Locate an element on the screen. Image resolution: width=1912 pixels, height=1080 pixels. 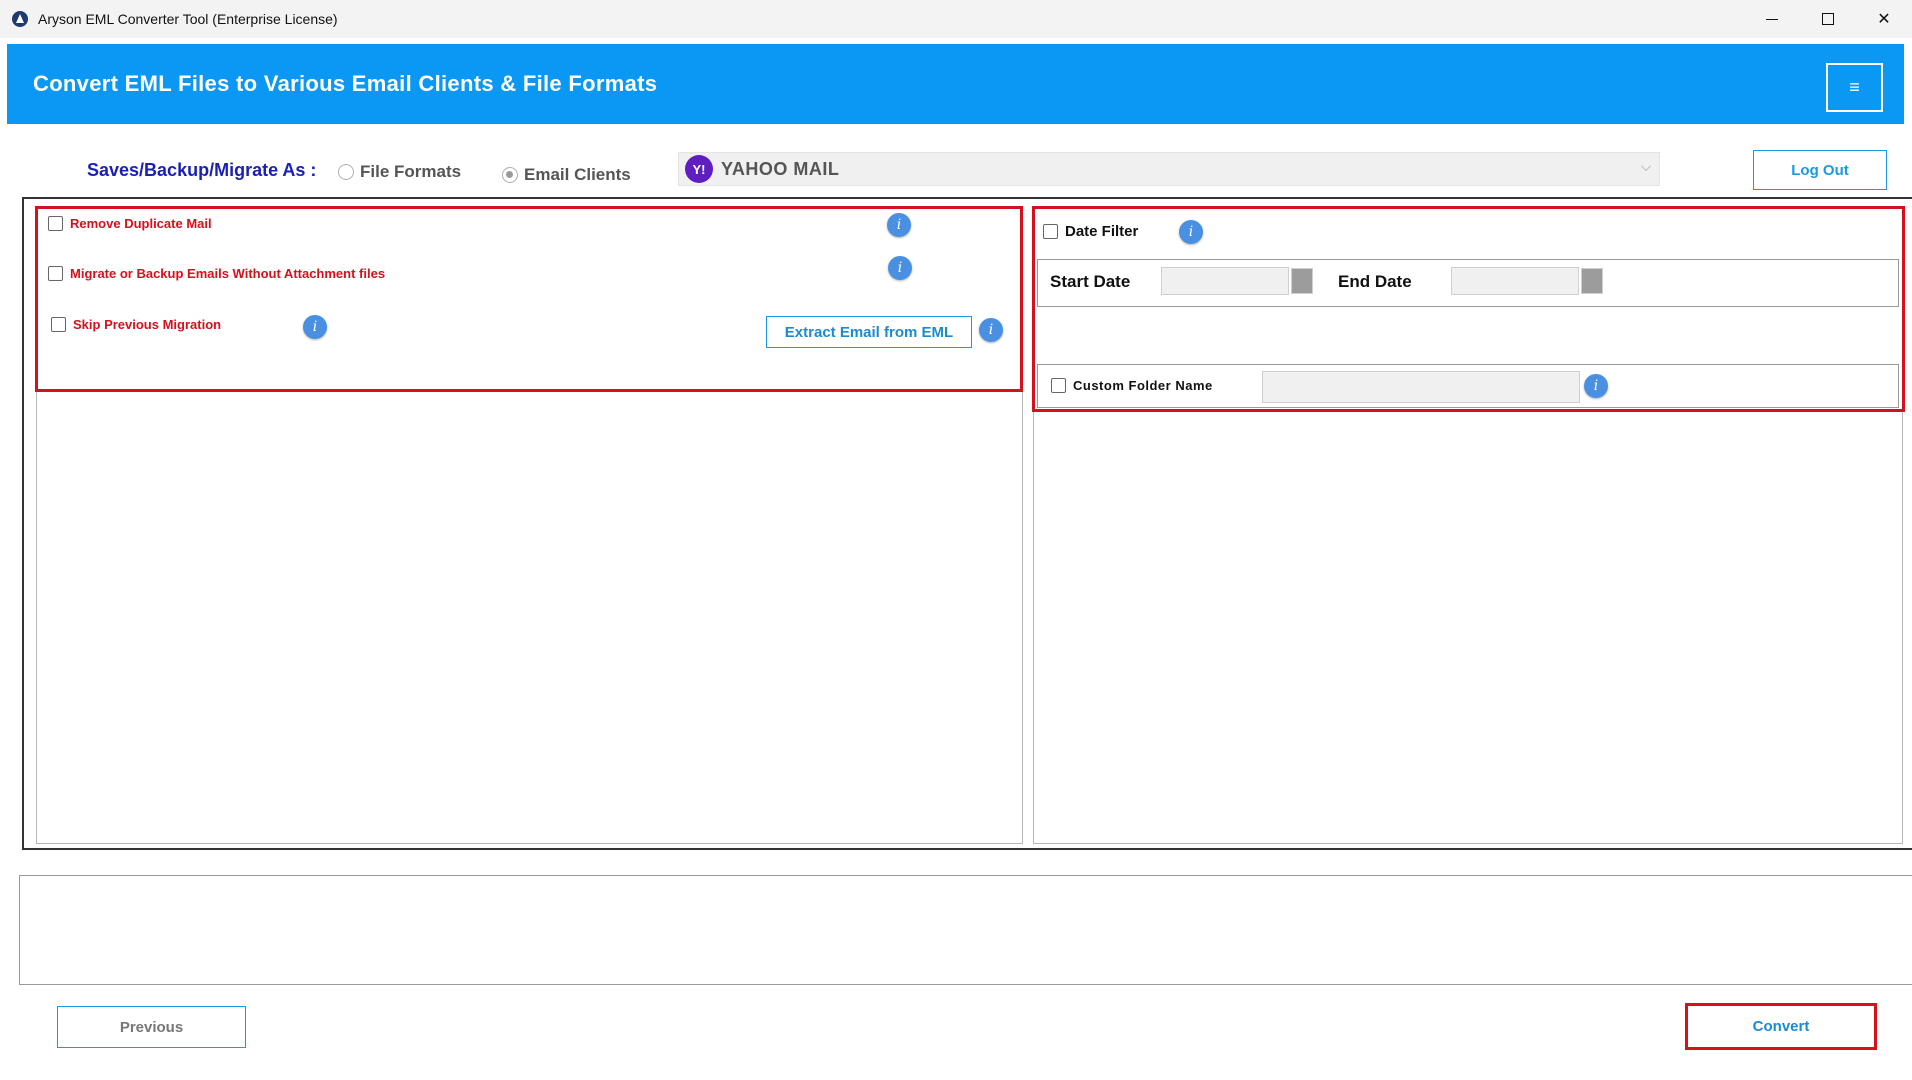
minimize-icon is located at coordinates (1772, 19).